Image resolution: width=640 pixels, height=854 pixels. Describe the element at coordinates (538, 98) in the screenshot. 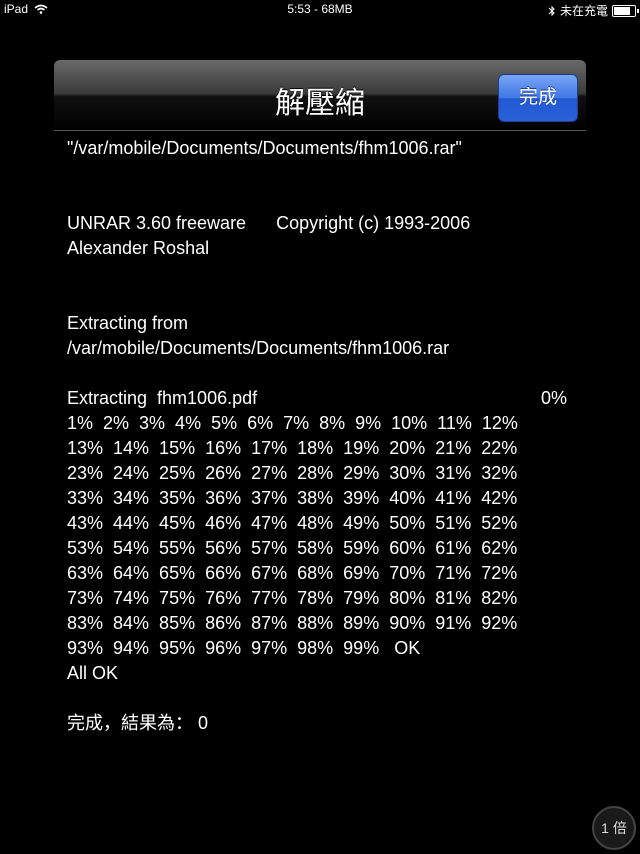

I see `done-button: 完成` at that location.